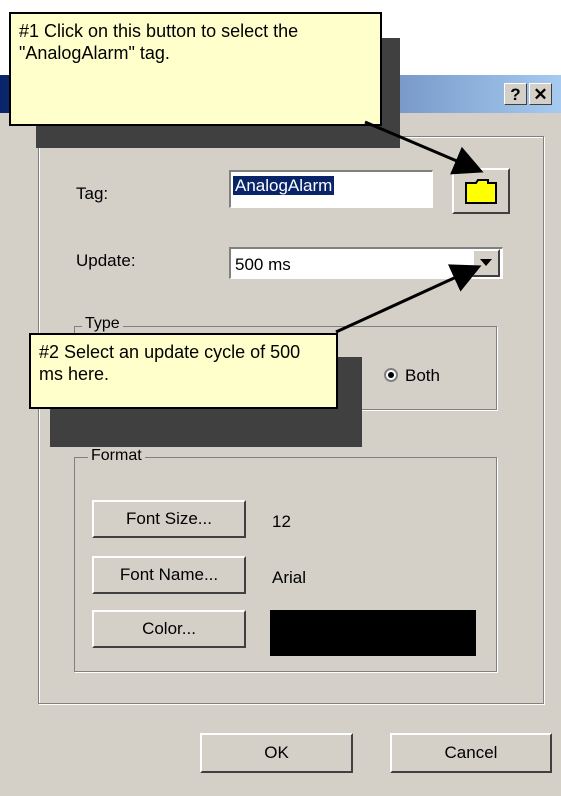 This screenshot has height=796, width=561. What do you see at coordinates (424, 147) in the screenshot?
I see `arrow-to-browse-button` at bounding box center [424, 147].